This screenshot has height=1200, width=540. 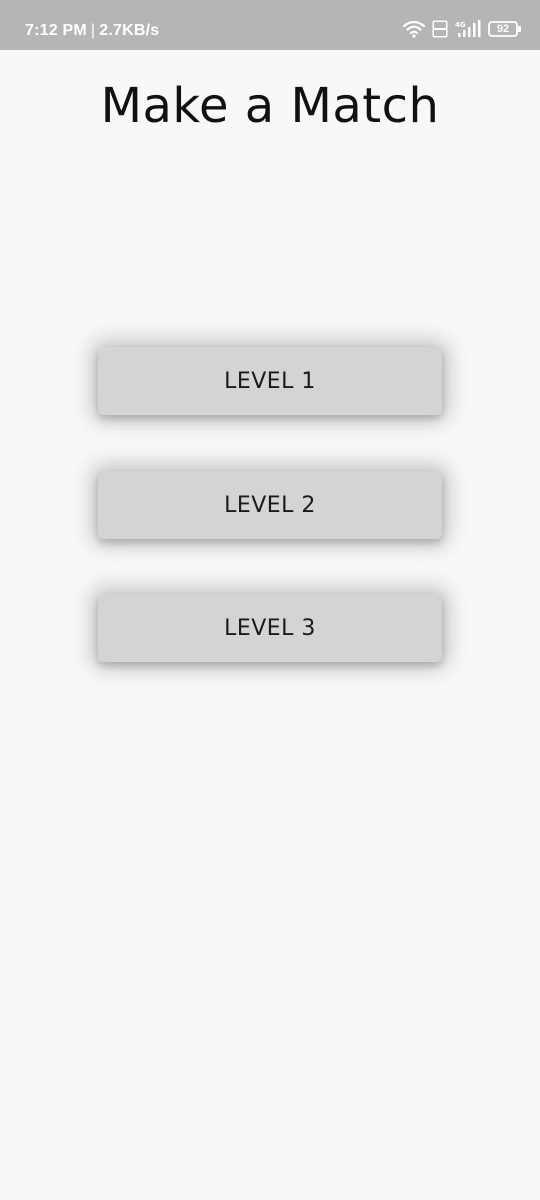 I want to click on status-time: 7:12 PM, so click(x=56, y=30).